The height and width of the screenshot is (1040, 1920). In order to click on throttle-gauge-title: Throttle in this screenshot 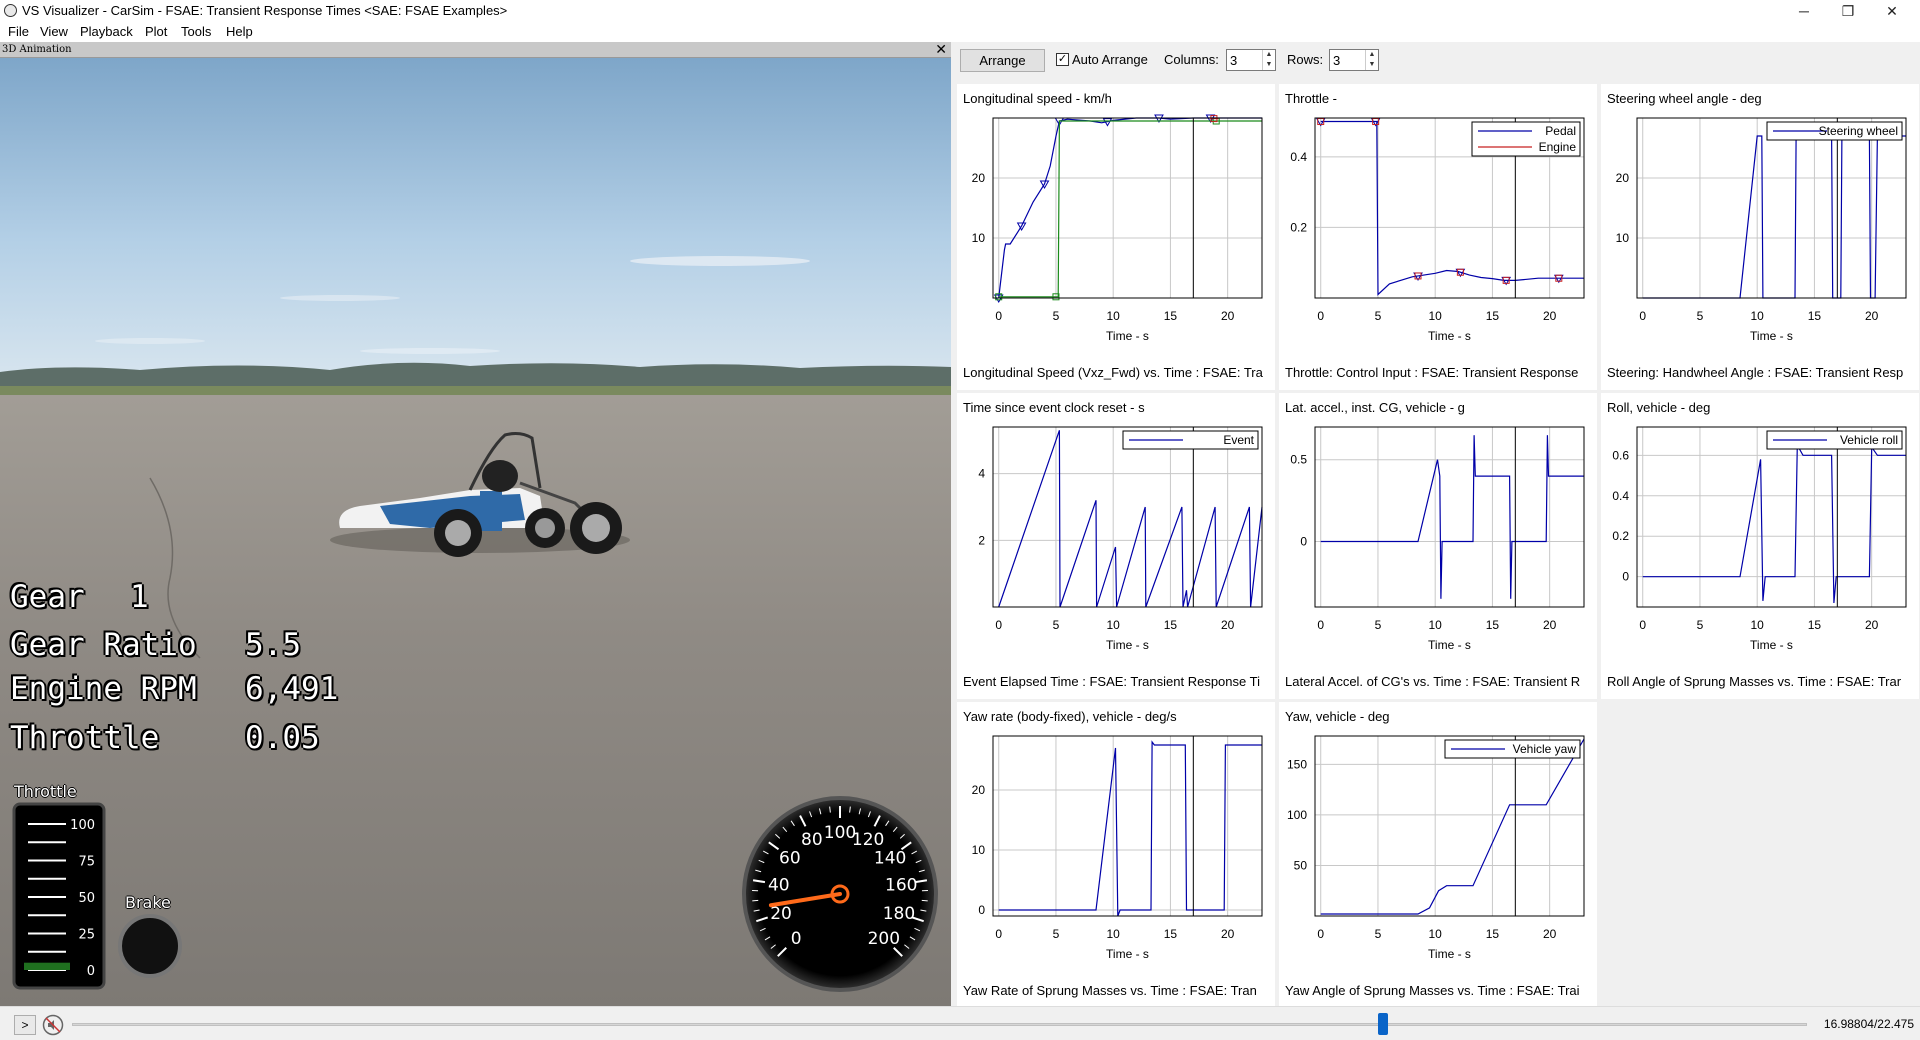, I will do `click(45, 791)`.